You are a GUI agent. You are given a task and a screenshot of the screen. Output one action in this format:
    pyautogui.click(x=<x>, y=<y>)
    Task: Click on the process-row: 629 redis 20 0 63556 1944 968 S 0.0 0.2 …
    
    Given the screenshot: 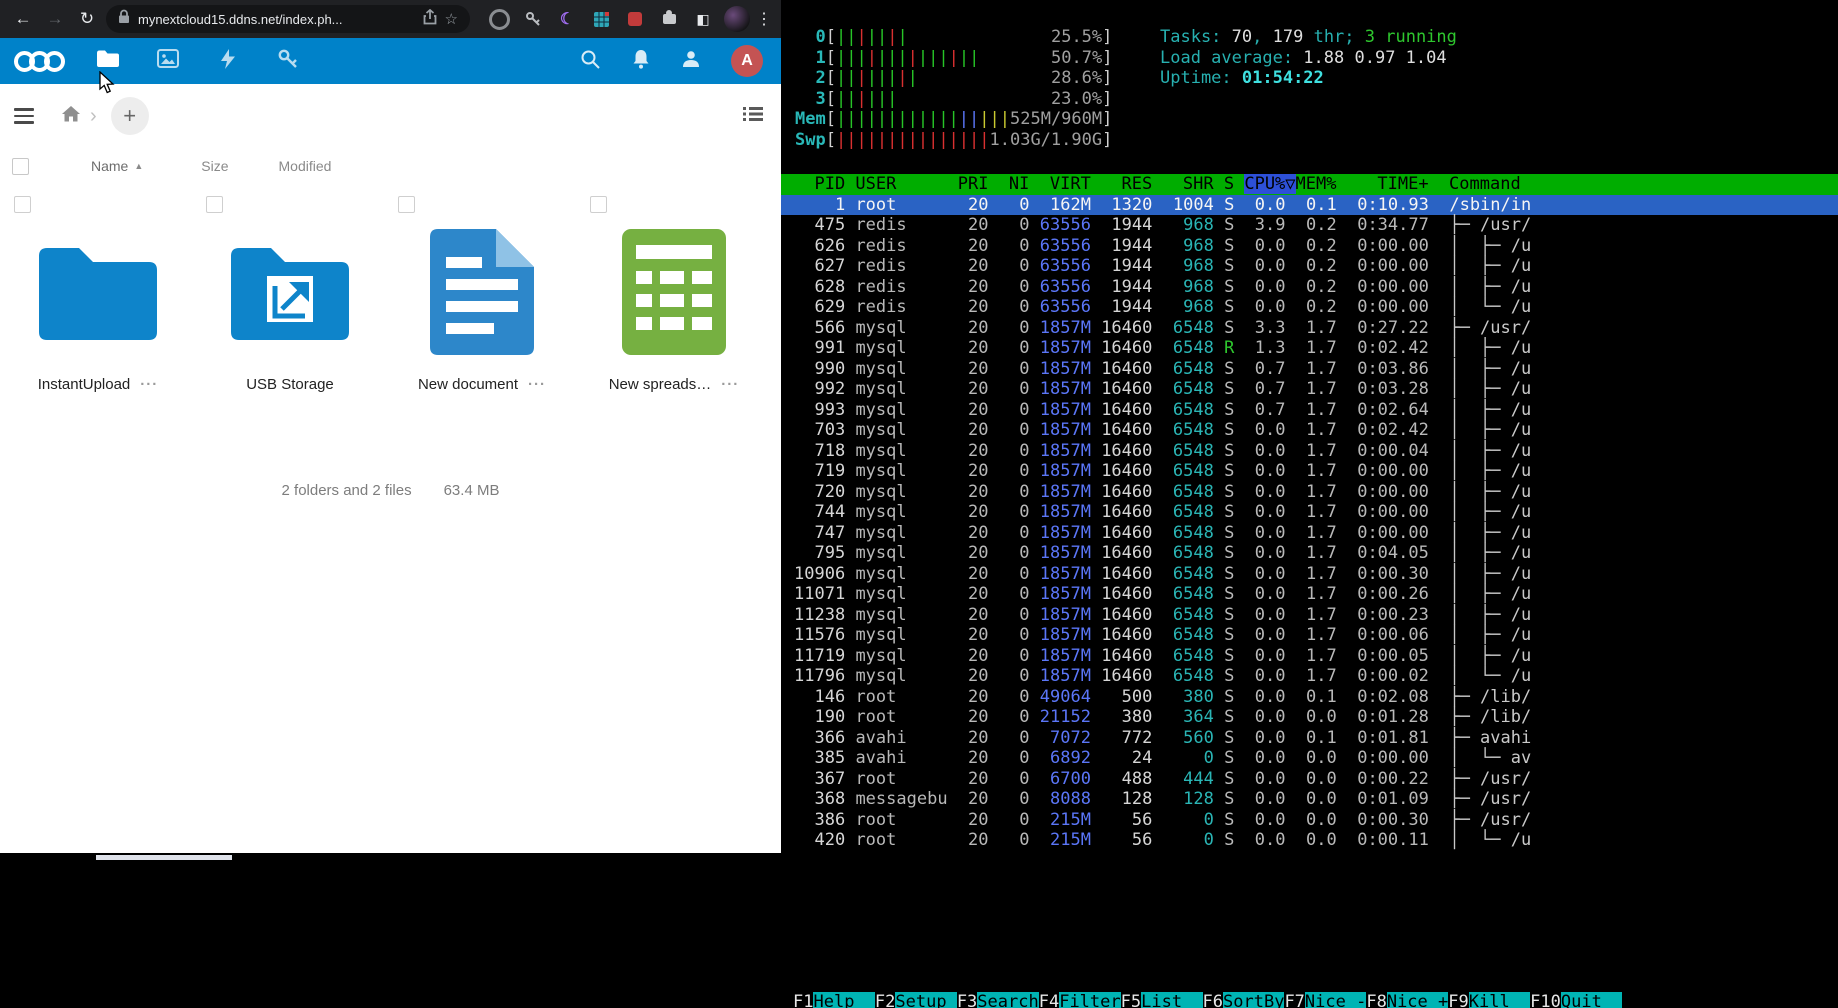 What is the action you would take?
    pyautogui.click(x=1309, y=307)
    